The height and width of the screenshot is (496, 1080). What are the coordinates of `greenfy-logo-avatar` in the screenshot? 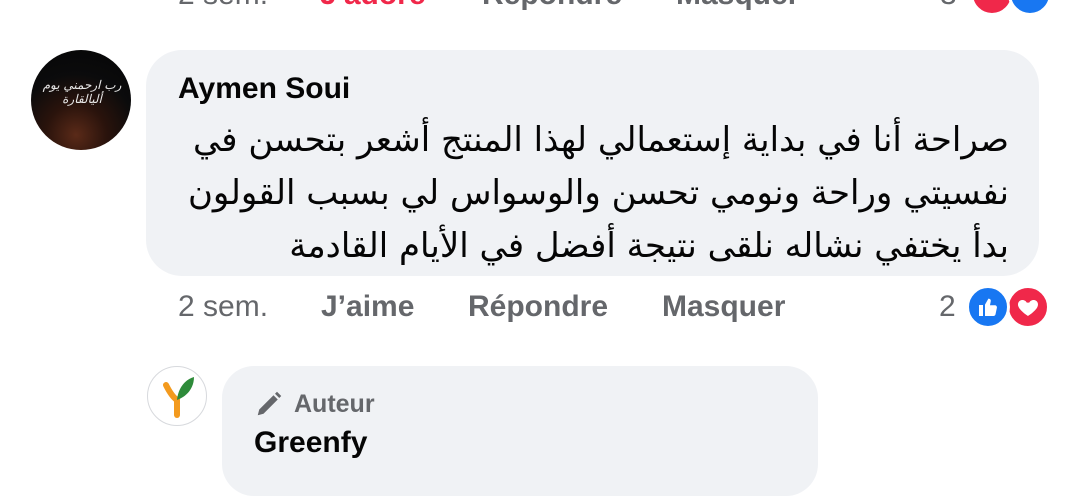 It's located at (177, 396).